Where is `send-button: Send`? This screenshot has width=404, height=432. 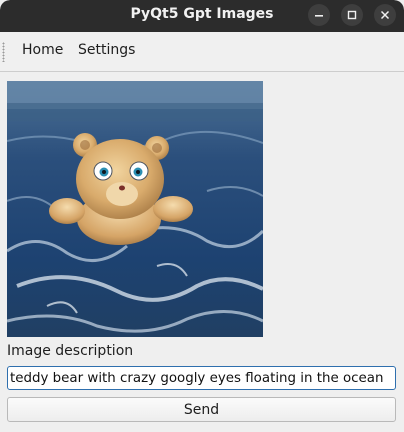 send-button: Send is located at coordinates (201, 409).